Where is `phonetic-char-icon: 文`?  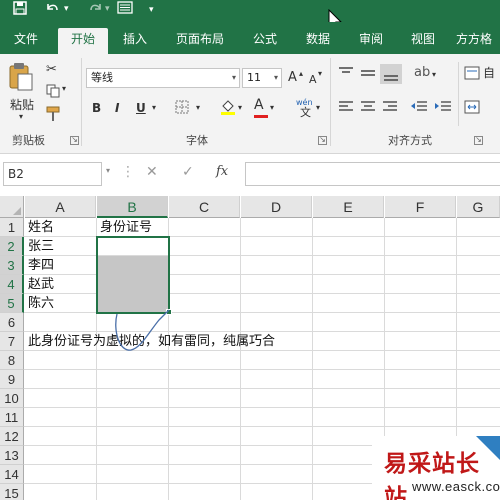 phonetic-char-icon: 文 is located at coordinates (305, 112).